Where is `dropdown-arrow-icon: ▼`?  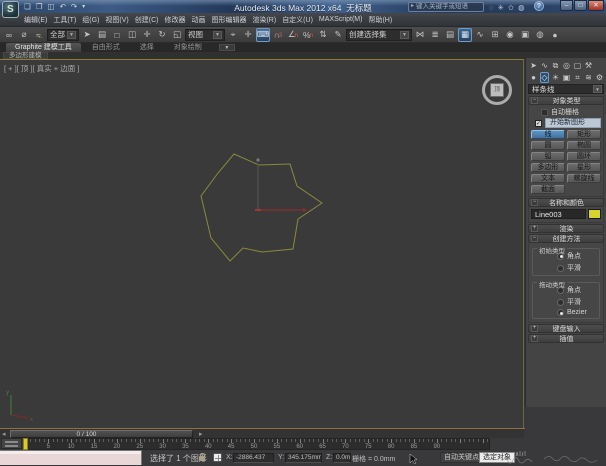 dropdown-arrow-icon: ▼ is located at coordinates (597, 89).